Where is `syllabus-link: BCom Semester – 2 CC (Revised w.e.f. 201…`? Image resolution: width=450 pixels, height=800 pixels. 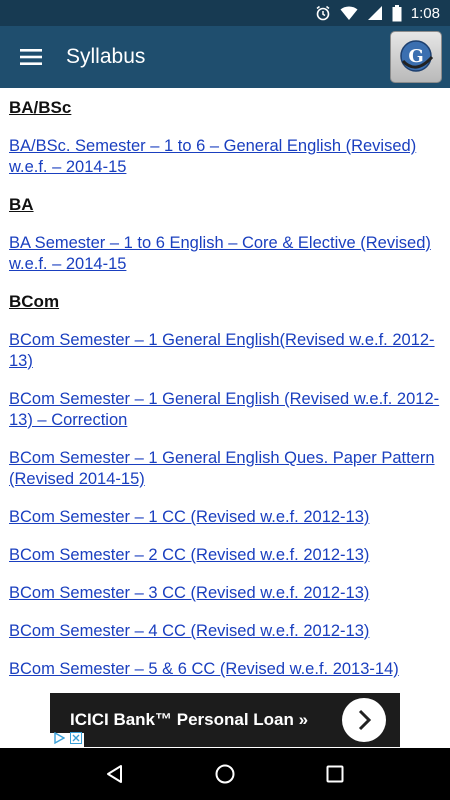 syllabus-link: BCom Semester – 2 CC (Revised w.e.f. 201… is located at coordinates (225, 555).